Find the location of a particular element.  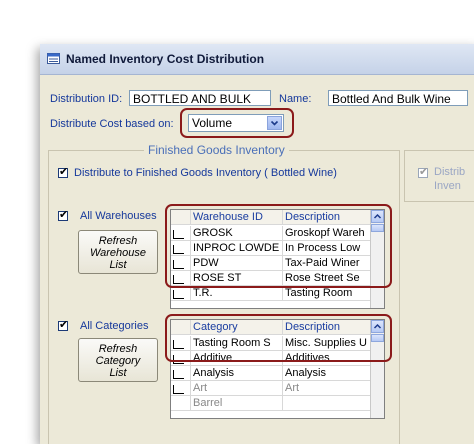

distribute-finished-goods-checkbox: ✔ is located at coordinates (63, 172).